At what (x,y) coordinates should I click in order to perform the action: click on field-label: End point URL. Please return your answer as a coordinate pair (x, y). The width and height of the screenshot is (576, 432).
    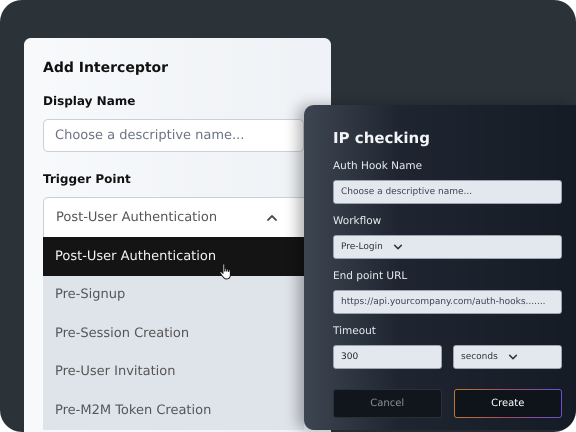
    Looking at the image, I should click on (370, 276).